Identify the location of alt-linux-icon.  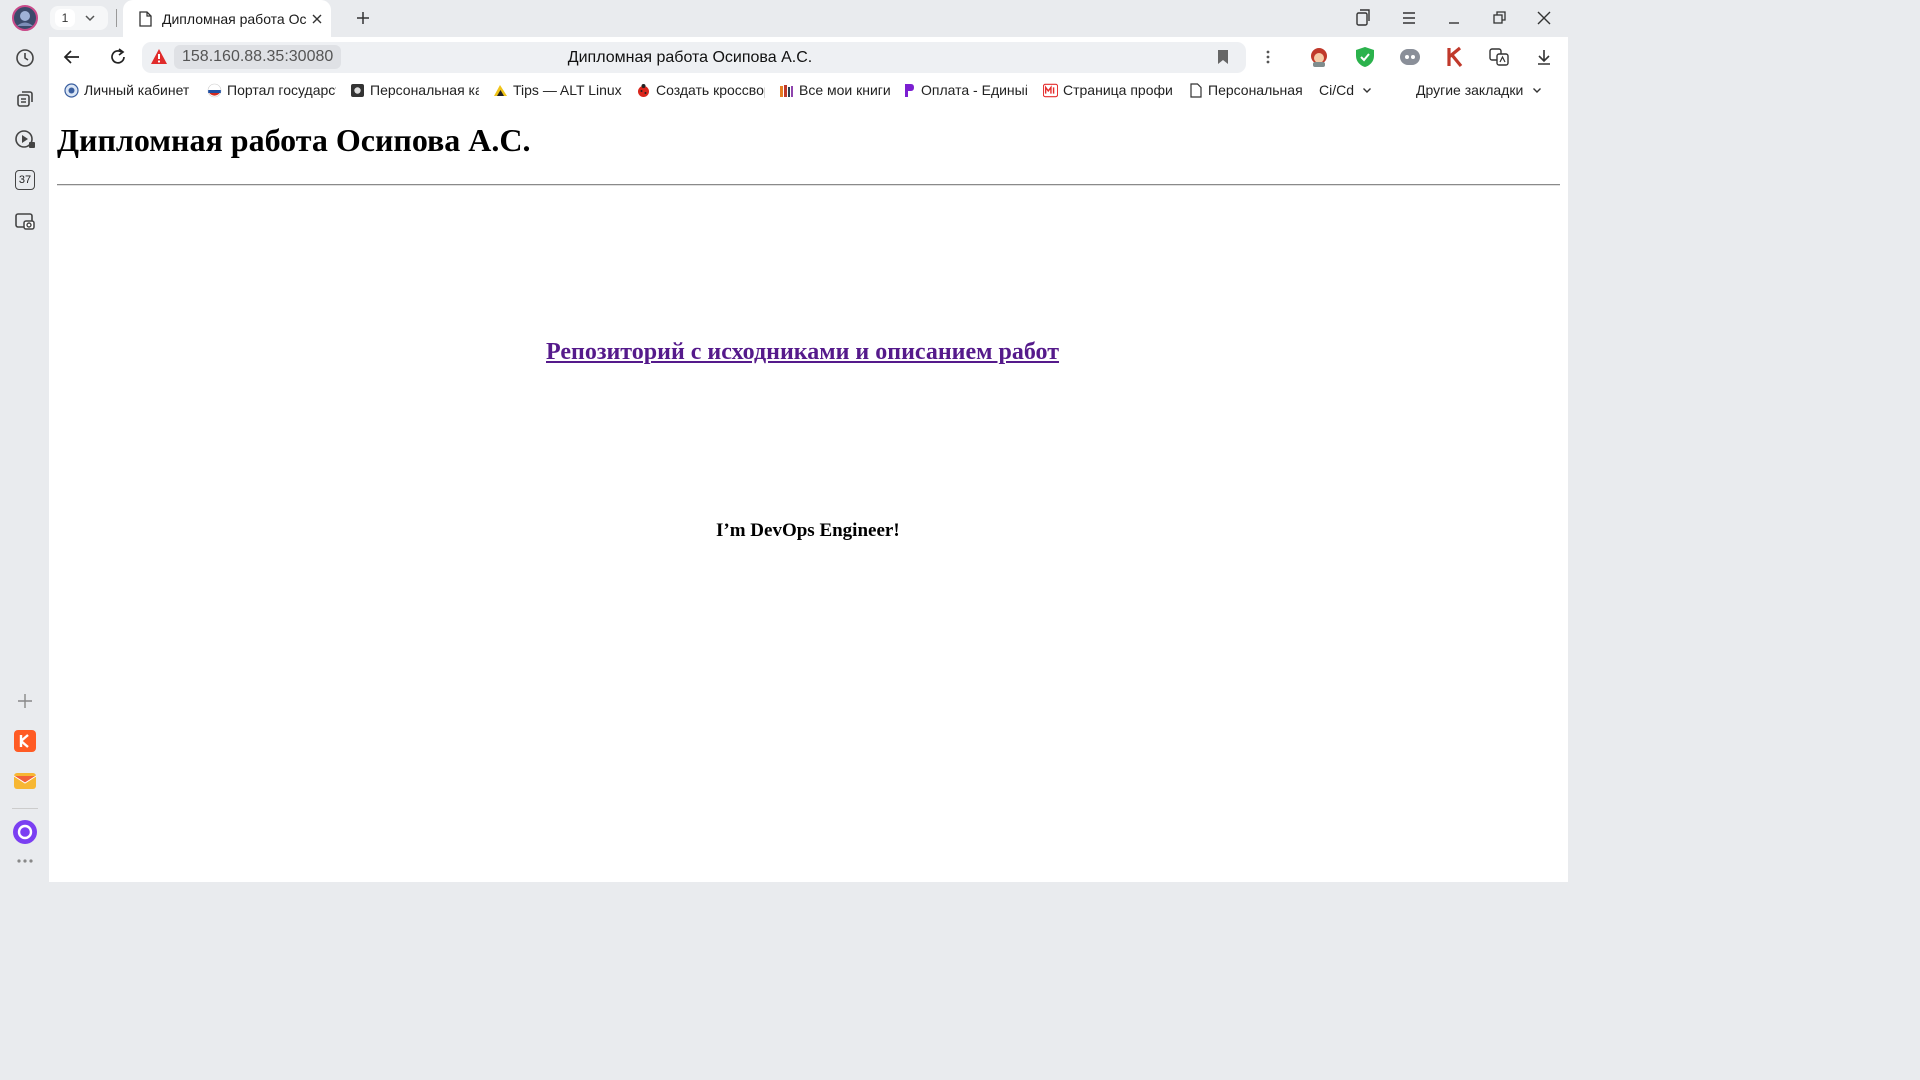
(500, 90).